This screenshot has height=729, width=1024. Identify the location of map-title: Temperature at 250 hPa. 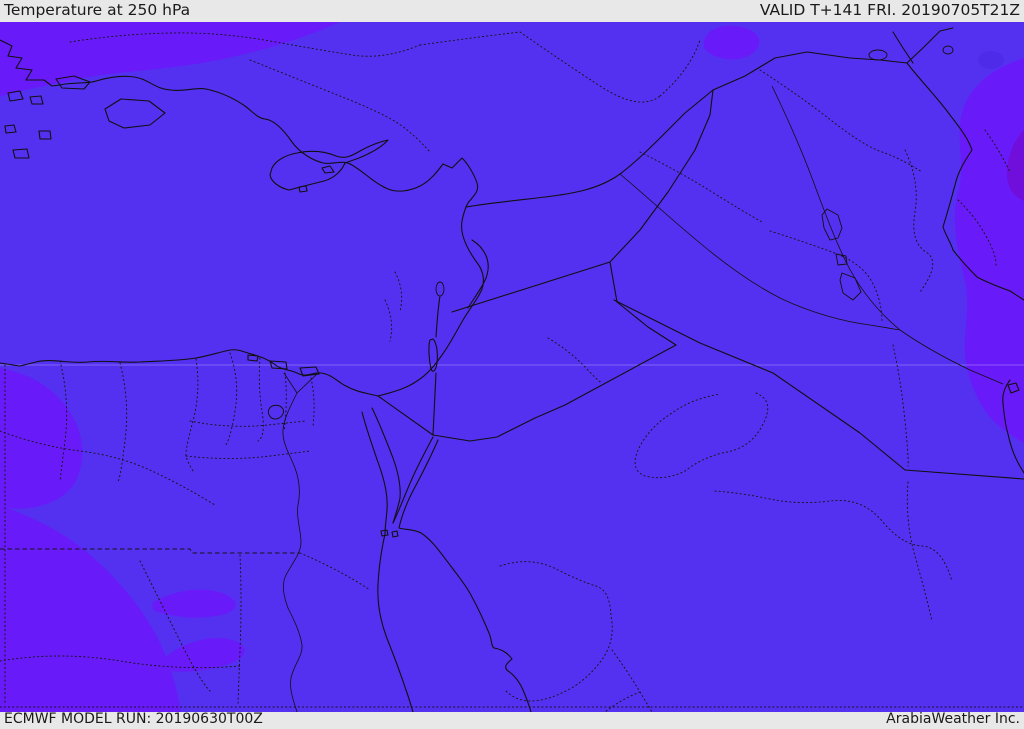
(97, 10).